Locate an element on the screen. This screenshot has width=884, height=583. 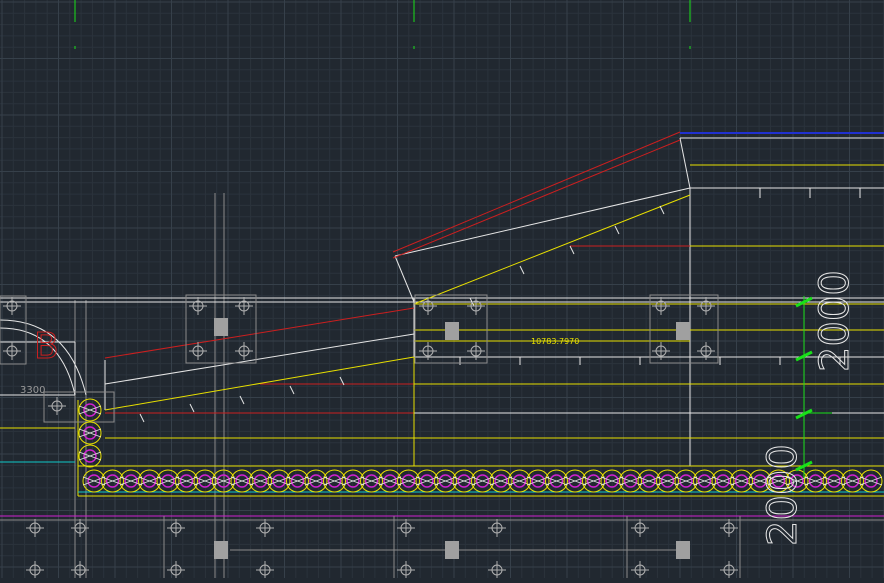
label-length: 10783.7970 is located at coordinates (555, 341).